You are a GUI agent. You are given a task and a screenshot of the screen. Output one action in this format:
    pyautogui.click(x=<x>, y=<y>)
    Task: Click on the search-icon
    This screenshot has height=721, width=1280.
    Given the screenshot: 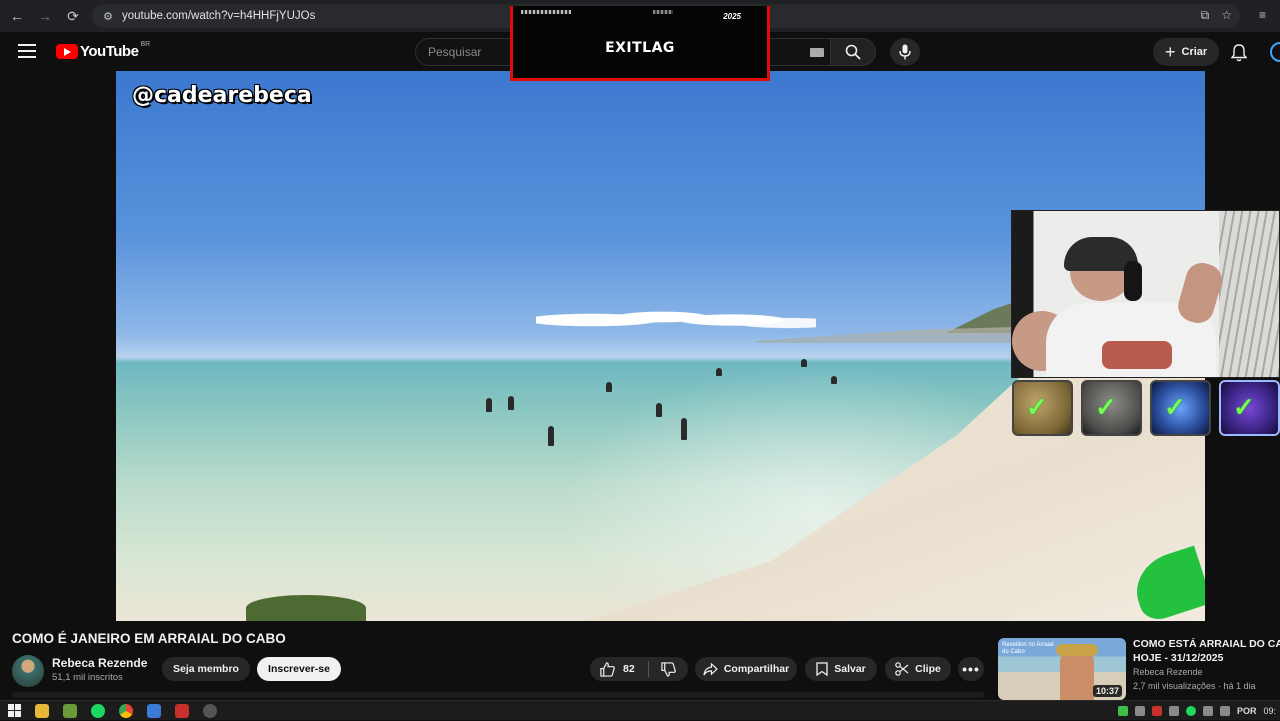 What is the action you would take?
    pyautogui.click(x=853, y=52)
    